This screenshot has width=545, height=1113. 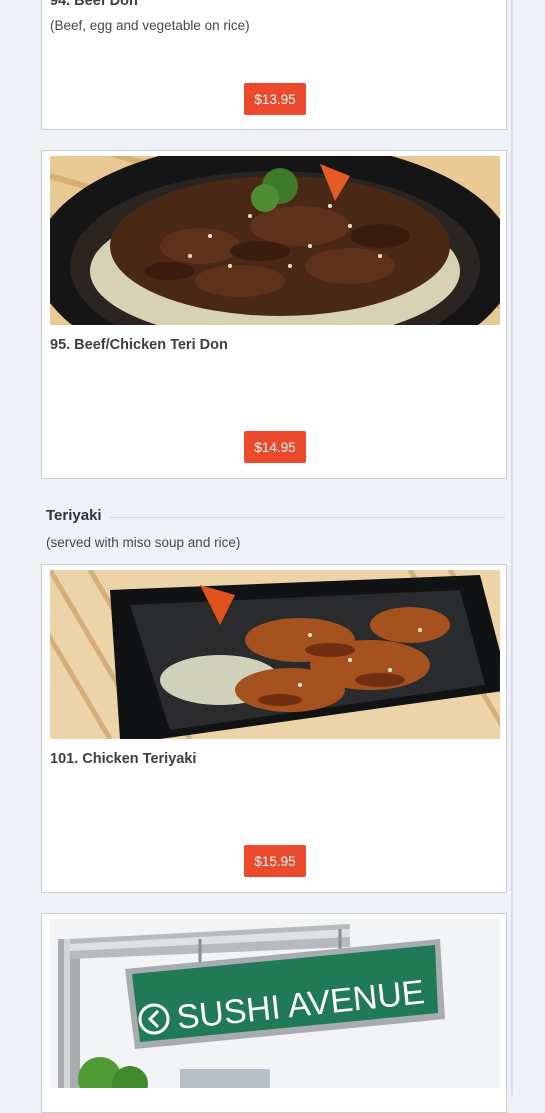 What do you see at coordinates (275, 99) in the screenshot?
I see `add-to-order-button: $13.95` at bounding box center [275, 99].